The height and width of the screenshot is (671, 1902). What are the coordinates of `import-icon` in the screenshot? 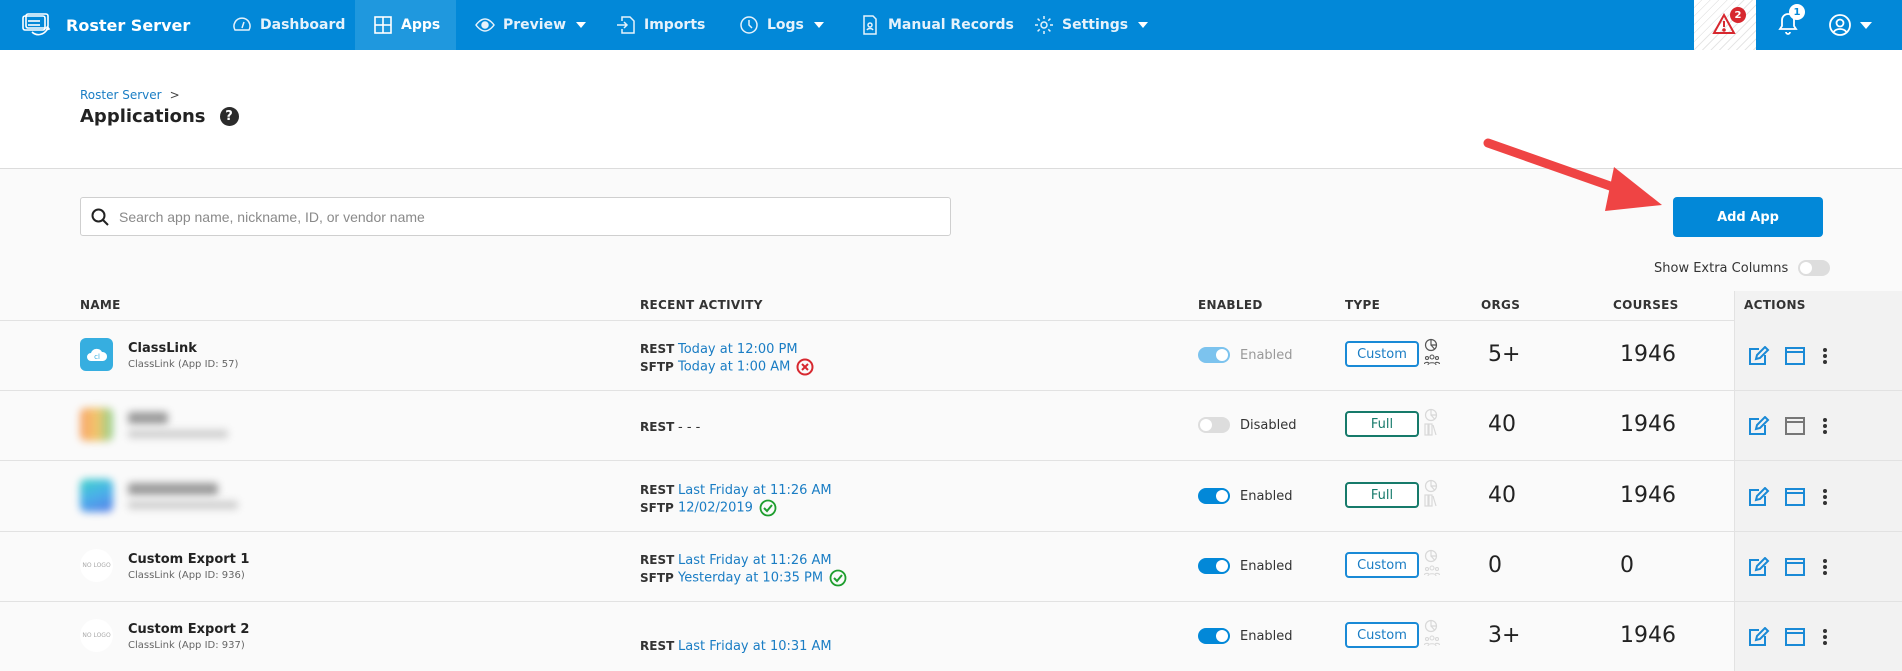 It's located at (626, 25).